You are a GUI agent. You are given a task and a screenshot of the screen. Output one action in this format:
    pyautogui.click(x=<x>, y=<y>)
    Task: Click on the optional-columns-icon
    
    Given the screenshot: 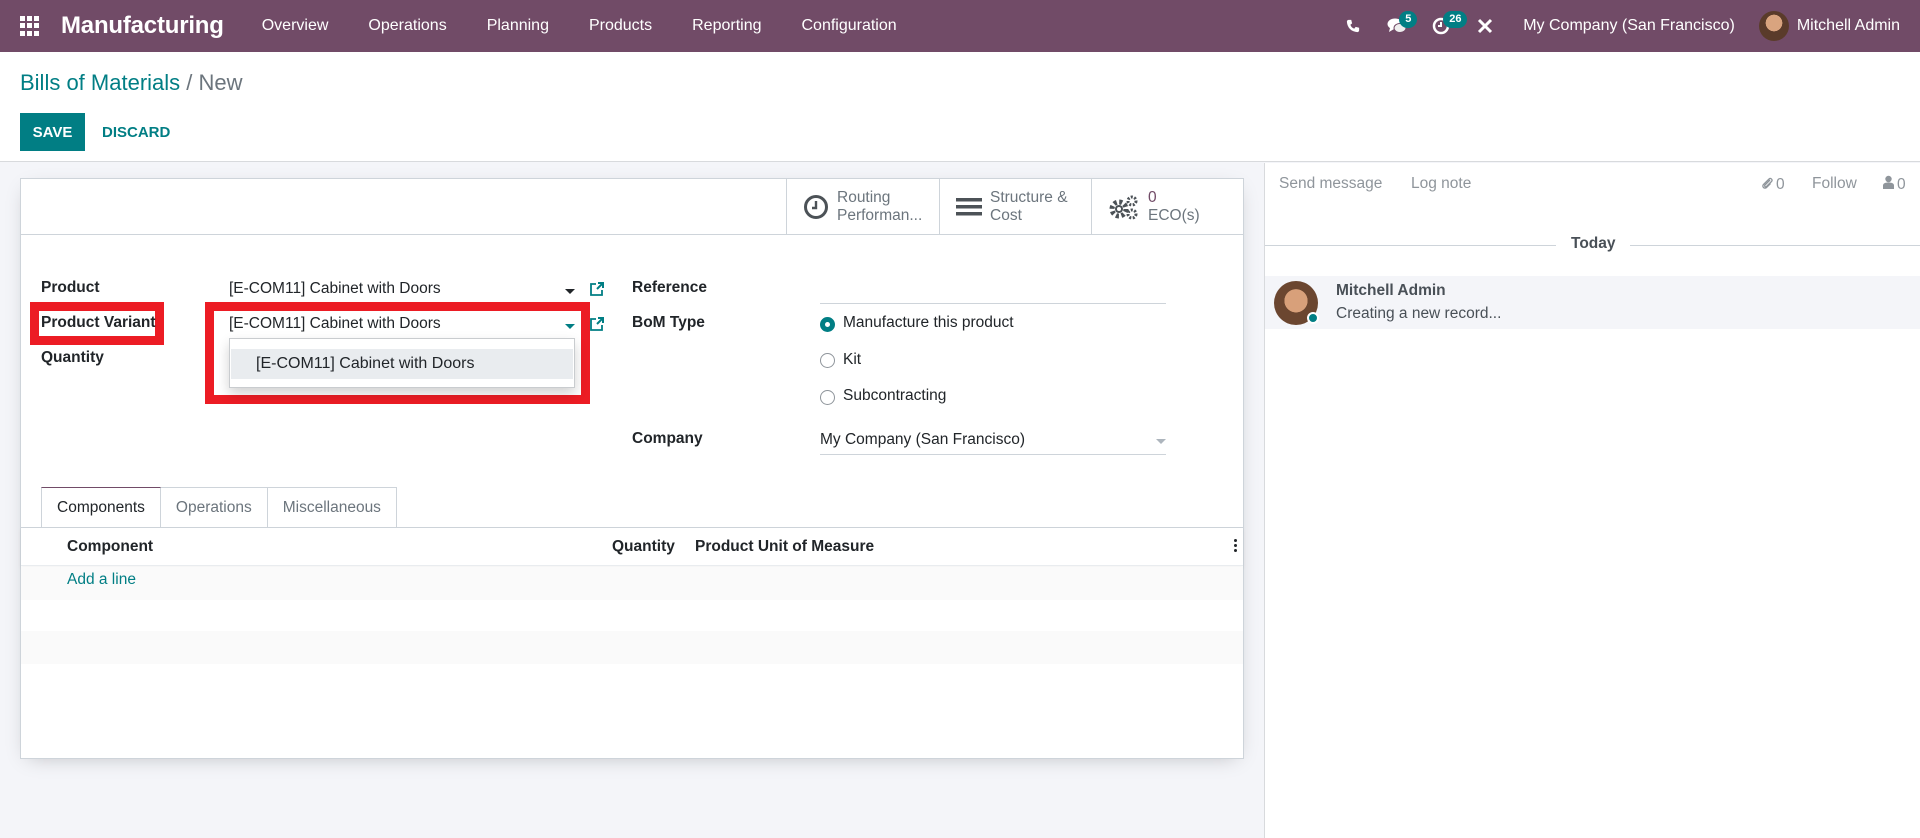 What is the action you would take?
    pyautogui.click(x=1235, y=545)
    